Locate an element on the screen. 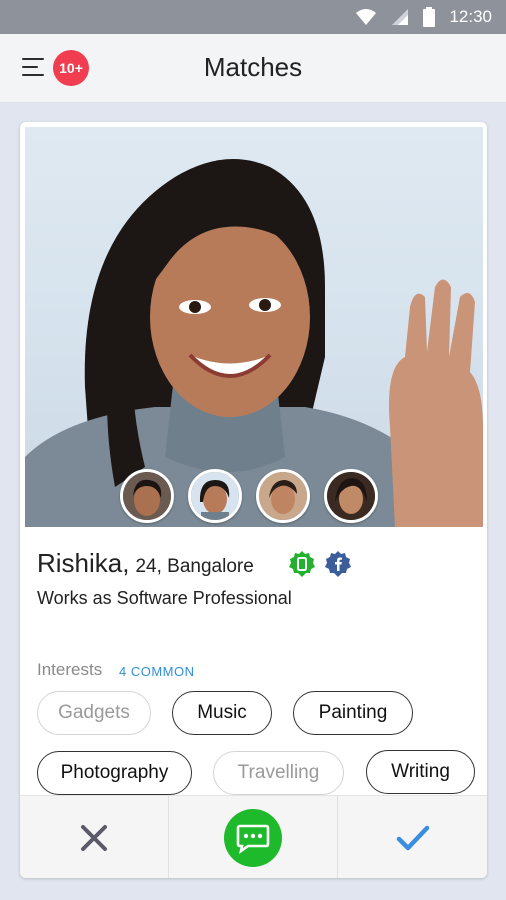  reject-button is located at coordinates (94, 837).